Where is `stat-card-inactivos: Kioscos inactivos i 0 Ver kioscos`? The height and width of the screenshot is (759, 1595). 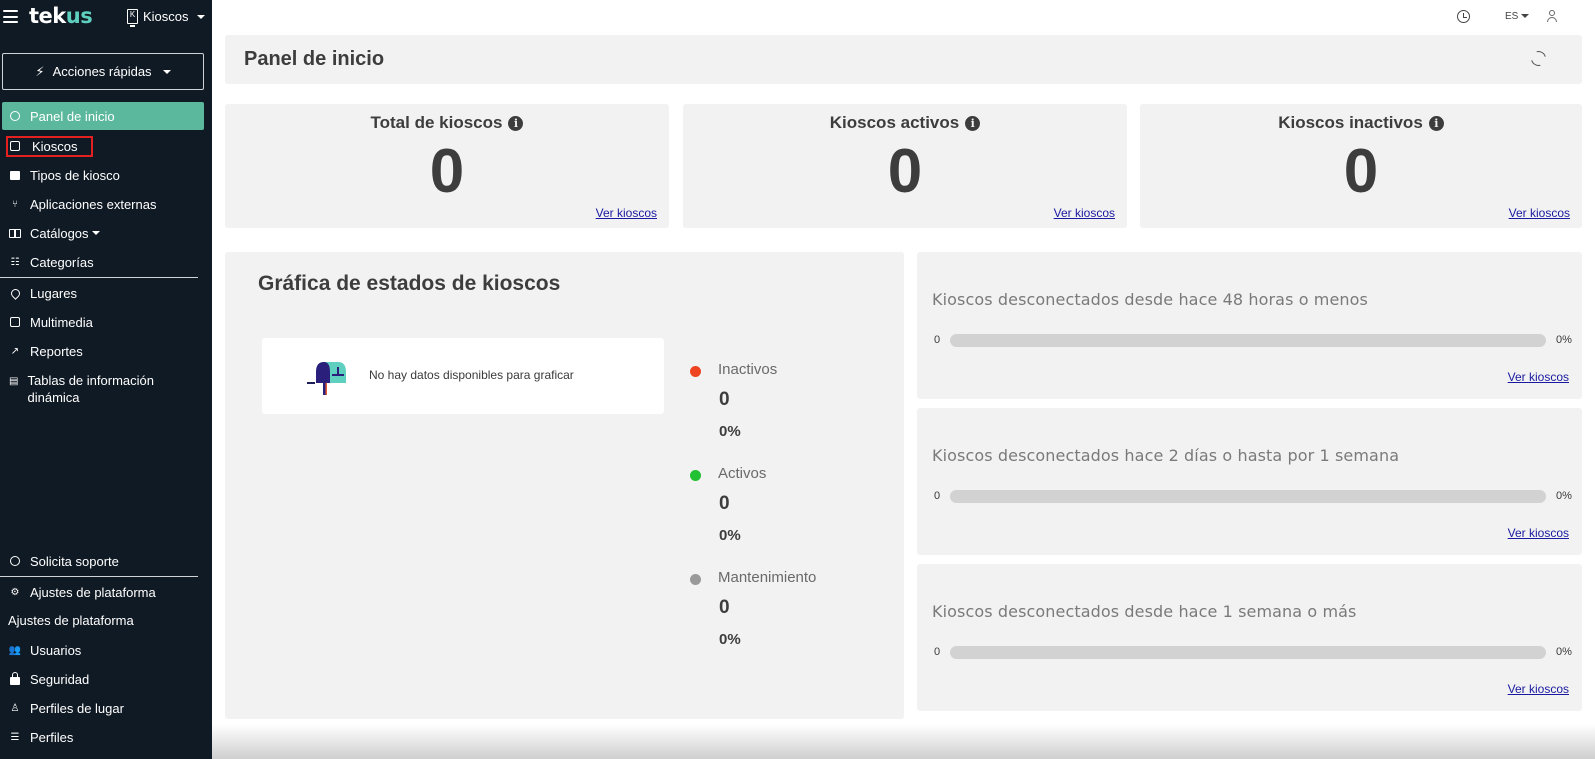
stat-card-inactivos: Kioscos inactivos i 0 Ver kioscos is located at coordinates (1361, 166).